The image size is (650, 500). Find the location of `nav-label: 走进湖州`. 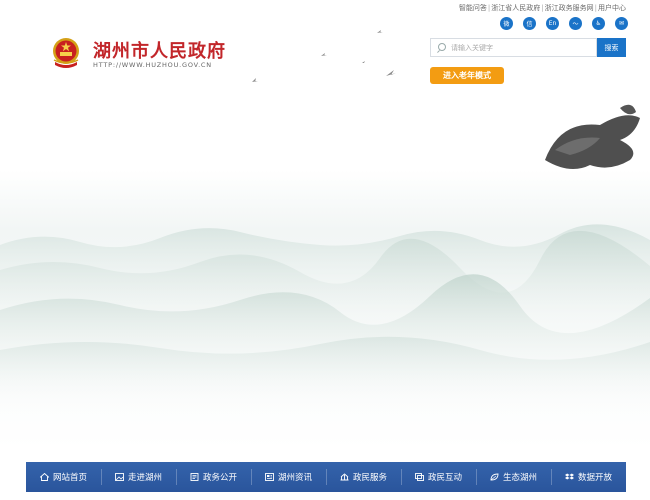

nav-label: 走进湖州 is located at coordinates (144, 478).